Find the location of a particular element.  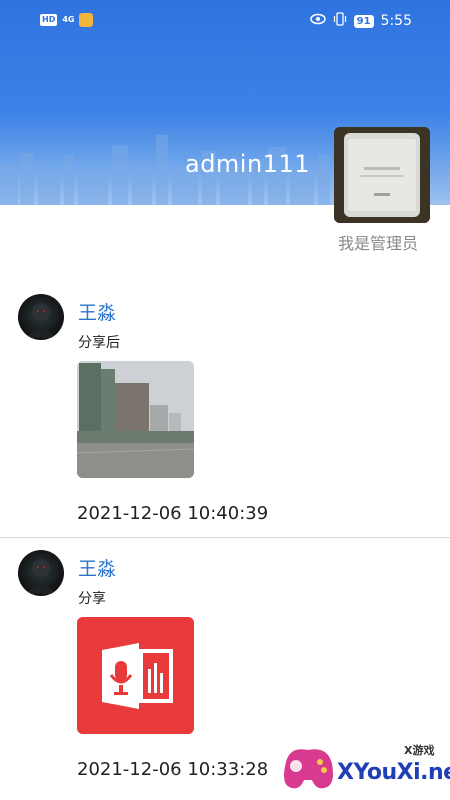

clock: 5:55 is located at coordinates (396, 21).